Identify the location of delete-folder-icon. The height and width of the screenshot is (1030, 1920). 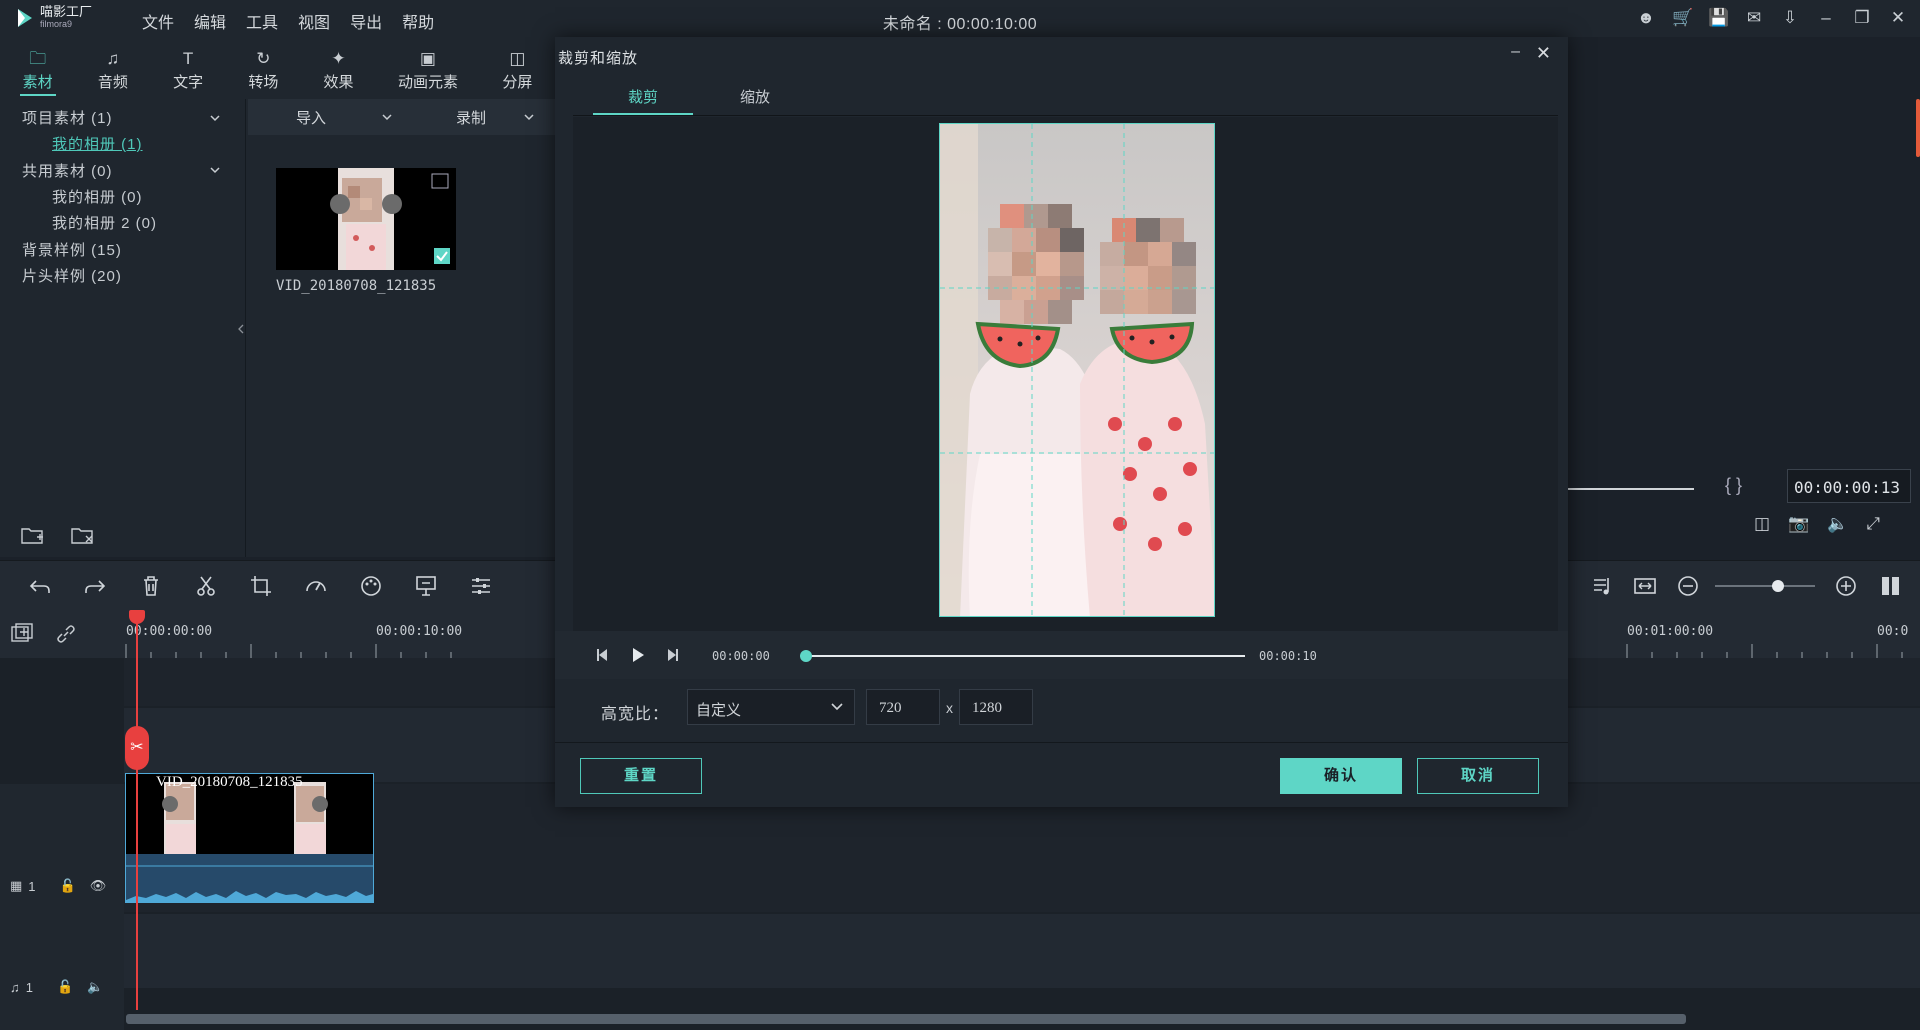
(83, 535).